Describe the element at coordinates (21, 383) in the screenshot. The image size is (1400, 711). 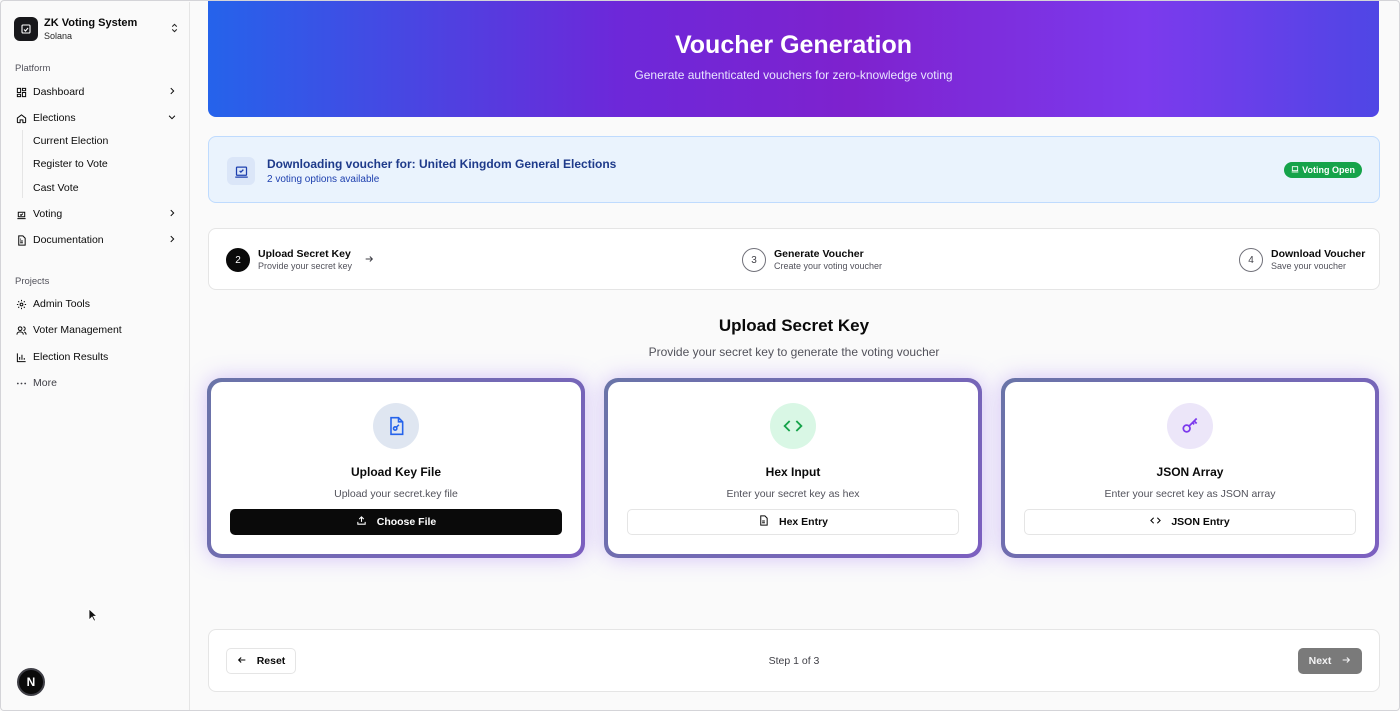
I see `more-horizontal-icon` at that location.